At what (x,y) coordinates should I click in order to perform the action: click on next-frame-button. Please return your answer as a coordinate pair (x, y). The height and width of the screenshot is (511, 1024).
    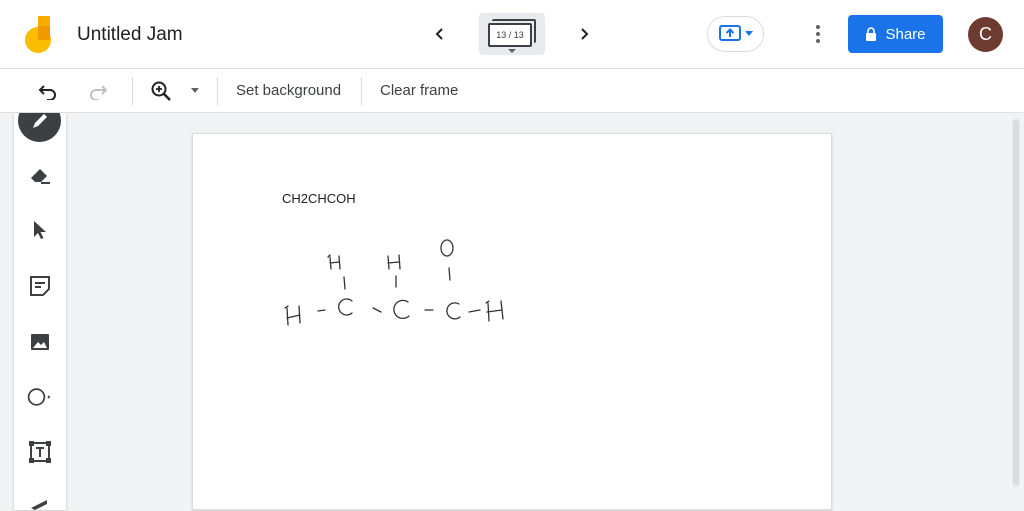
    Looking at the image, I should click on (584, 34).